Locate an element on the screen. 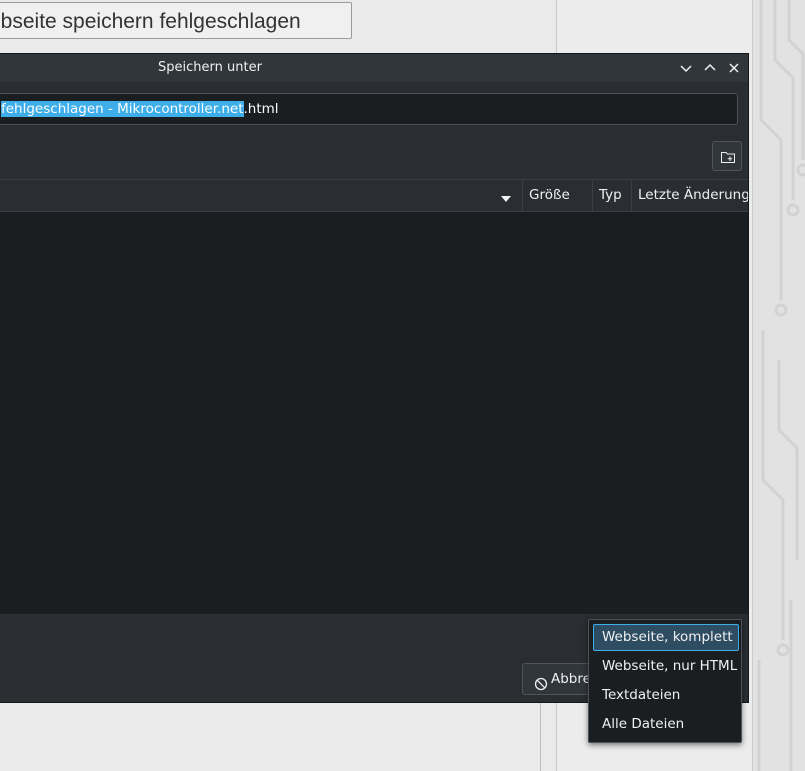 The height and width of the screenshot is (771, 805). dialog-title: Speichern unter is located at coordinates (210, 67).